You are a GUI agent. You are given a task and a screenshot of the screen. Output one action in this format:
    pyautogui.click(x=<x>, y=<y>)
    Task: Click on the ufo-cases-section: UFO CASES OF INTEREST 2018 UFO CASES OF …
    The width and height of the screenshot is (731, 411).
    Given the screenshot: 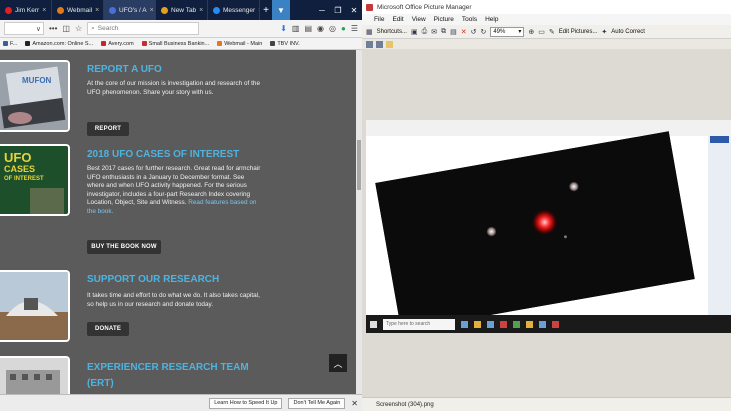 What is the action you would take?
    pyautogui.click(x=178, y=204)
    